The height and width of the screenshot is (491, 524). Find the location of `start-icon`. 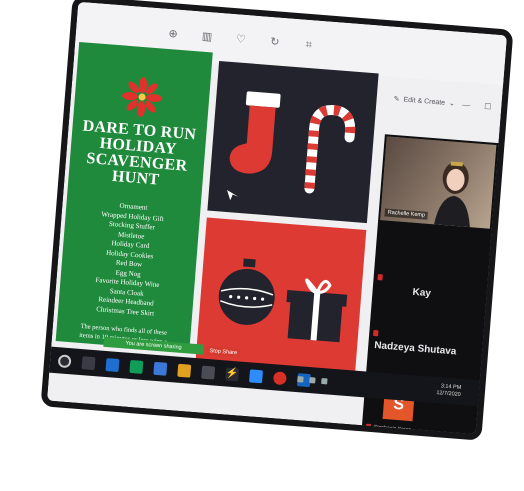

start-icon is located at coordinates (64, 360).